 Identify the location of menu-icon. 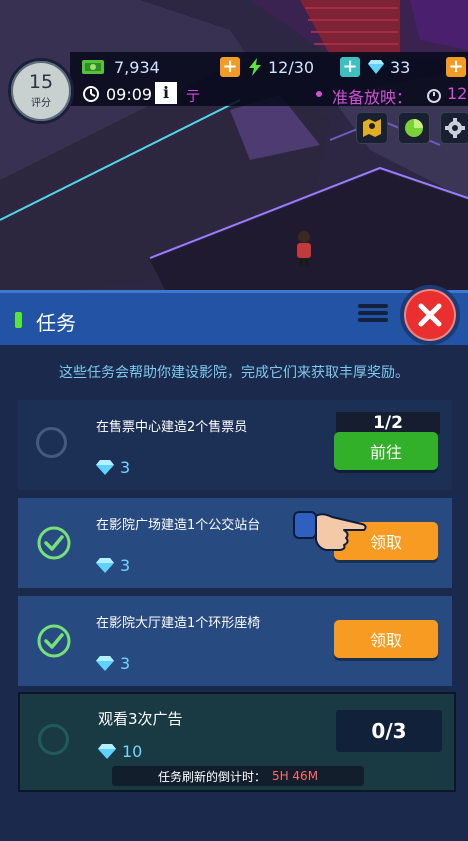
(373, 314).